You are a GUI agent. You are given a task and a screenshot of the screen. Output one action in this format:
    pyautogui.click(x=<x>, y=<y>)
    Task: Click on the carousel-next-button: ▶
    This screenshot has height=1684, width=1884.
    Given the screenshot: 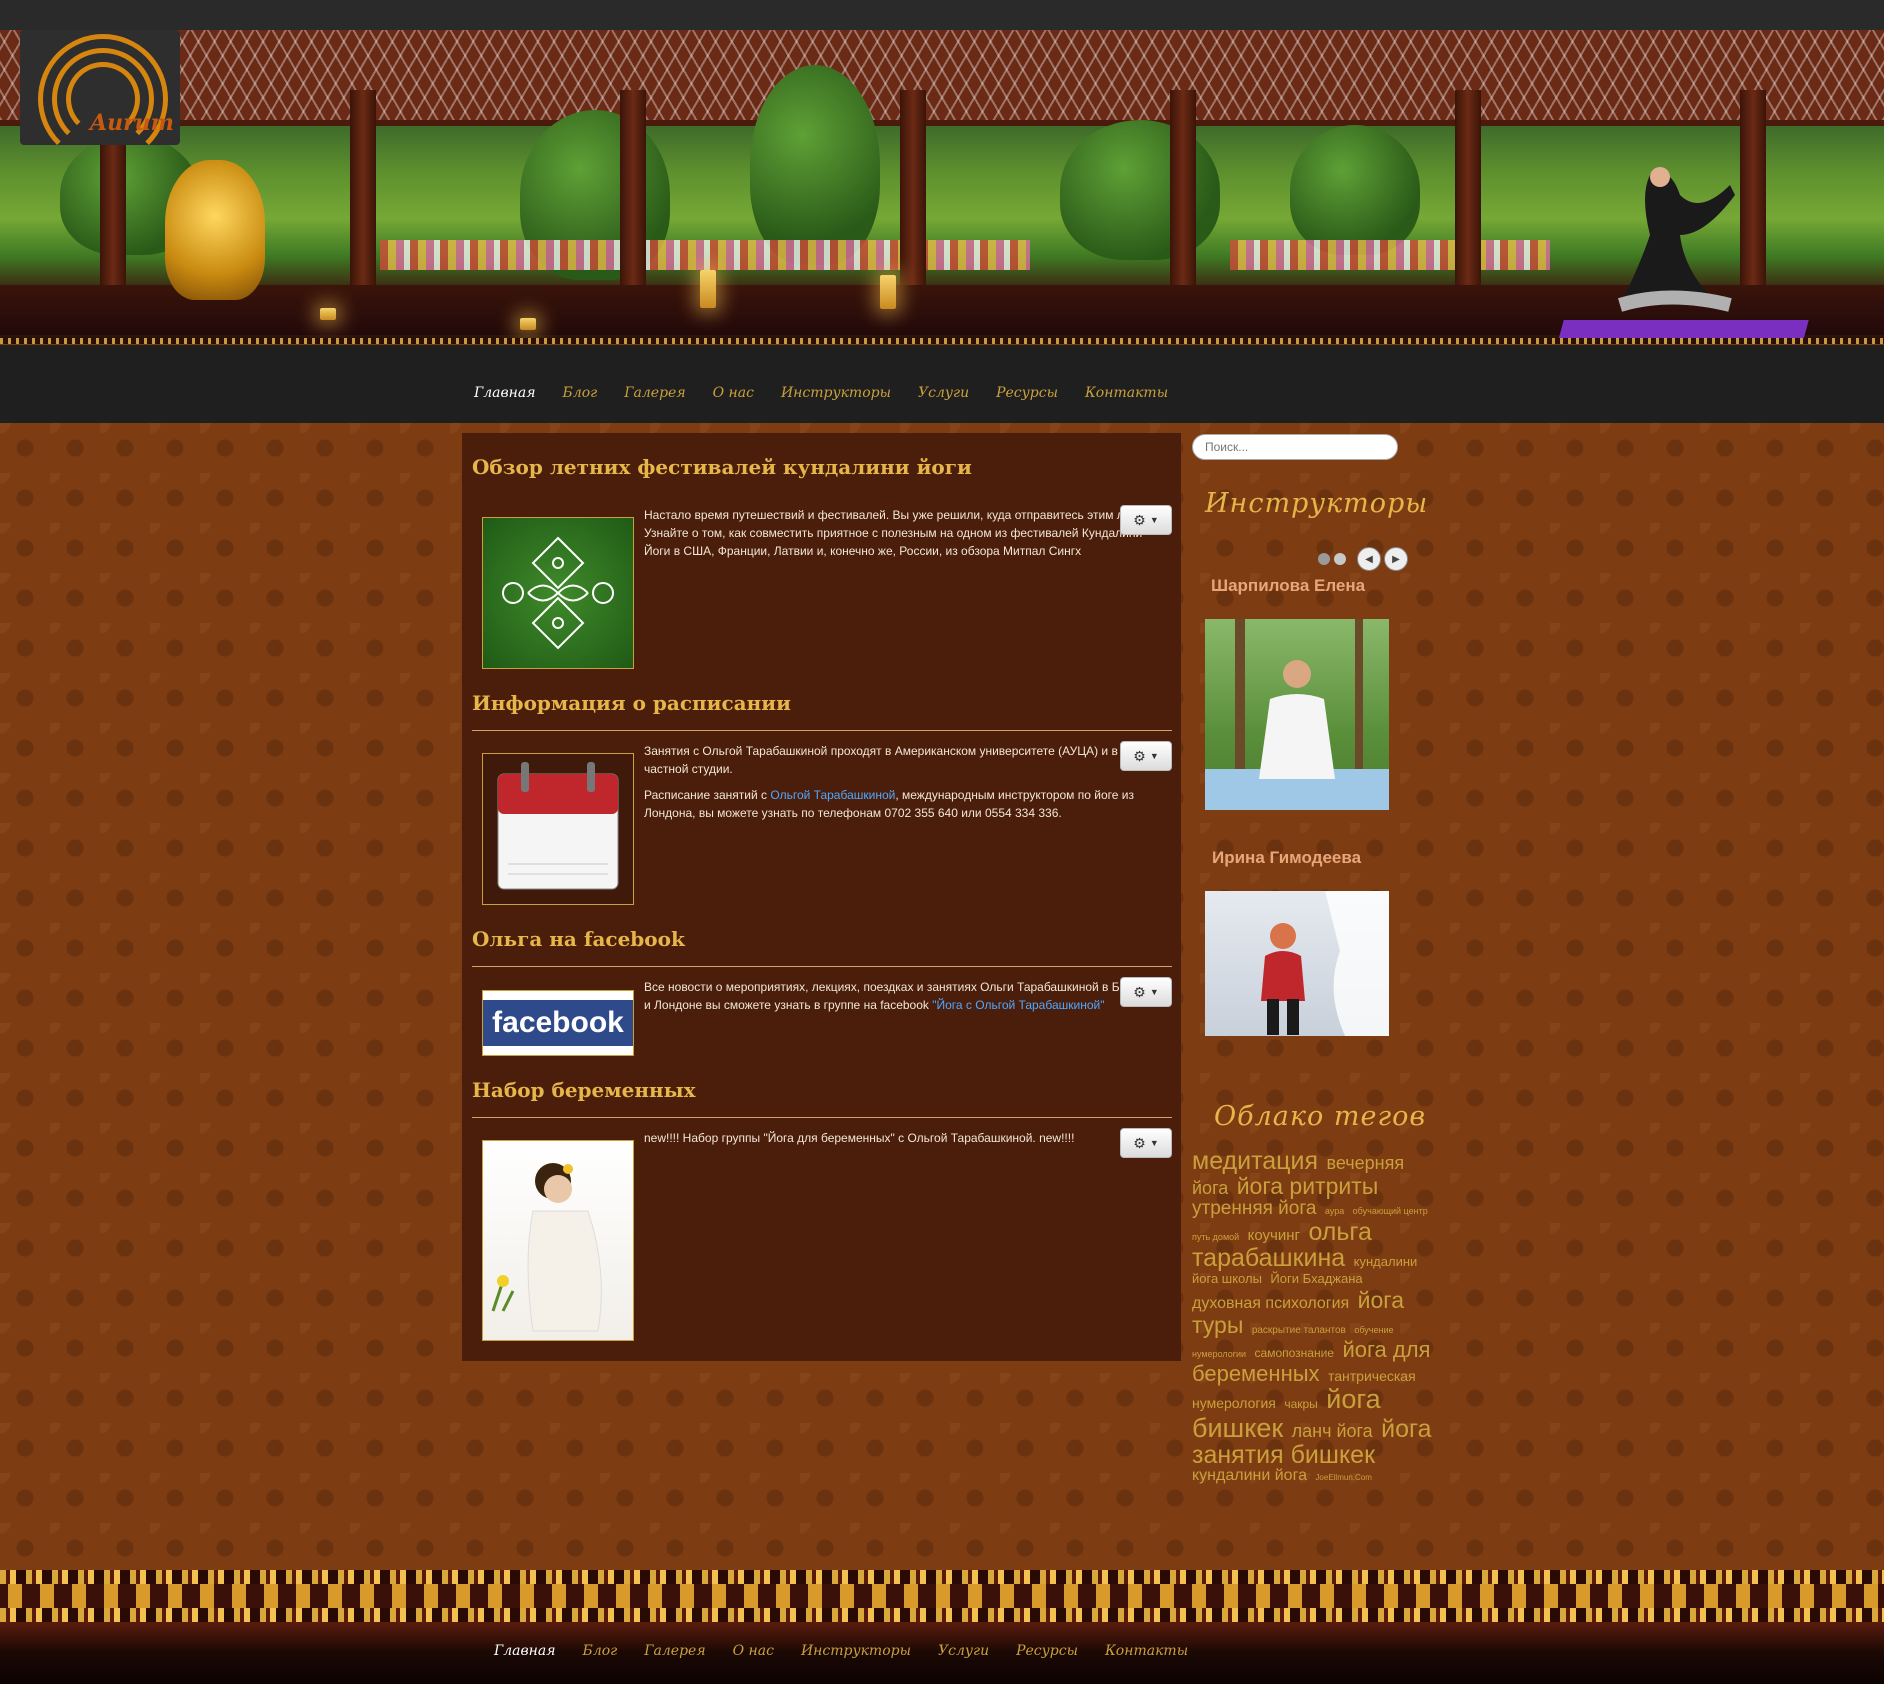 What is the action you would take?
    pyautogui.click(x=1396, y=559)
    